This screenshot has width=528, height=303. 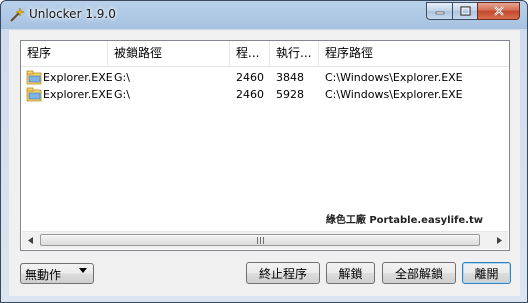 What do you see at coordinates (290, 94) in the screenshot?
I see `cell-handle: 5928` at bounding box center [290, 94].